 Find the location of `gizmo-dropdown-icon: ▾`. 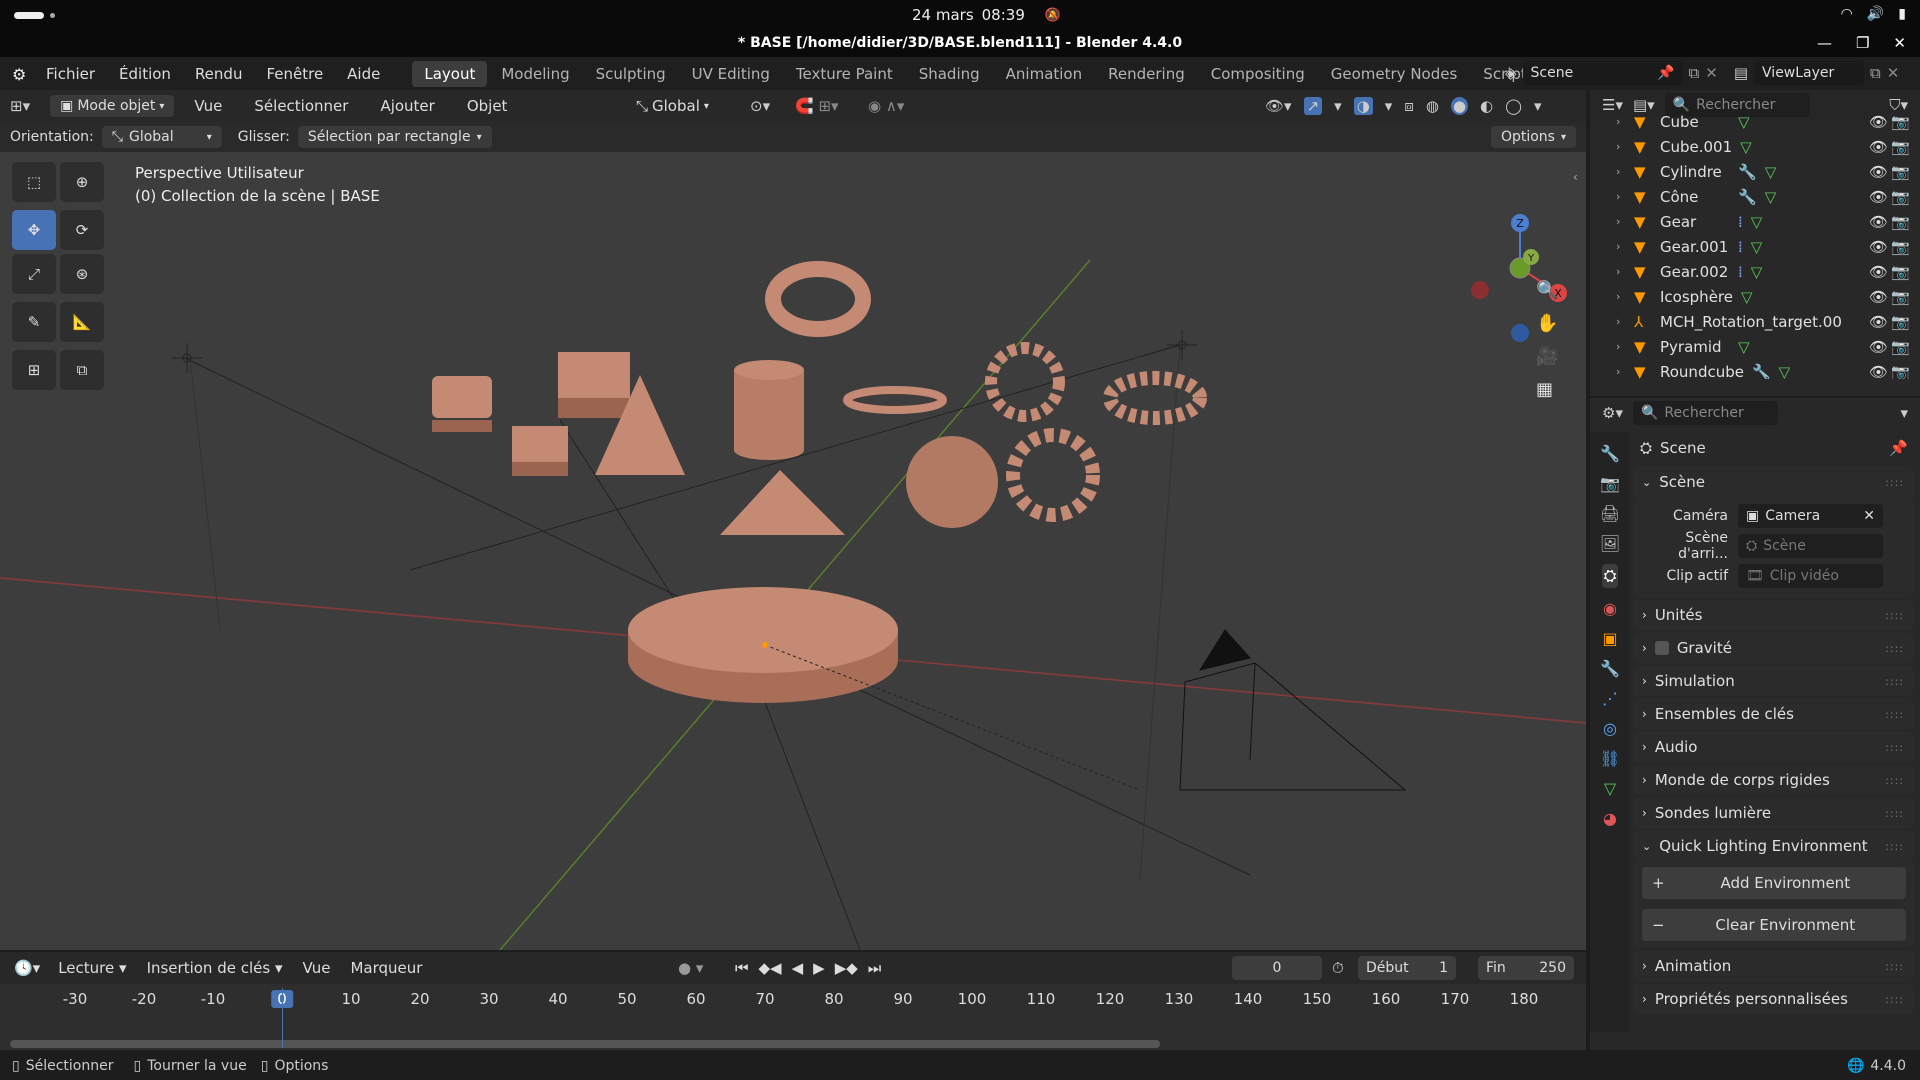

gizmo-dropdown-icon: ▾ is located at coordinates (1338, 106).